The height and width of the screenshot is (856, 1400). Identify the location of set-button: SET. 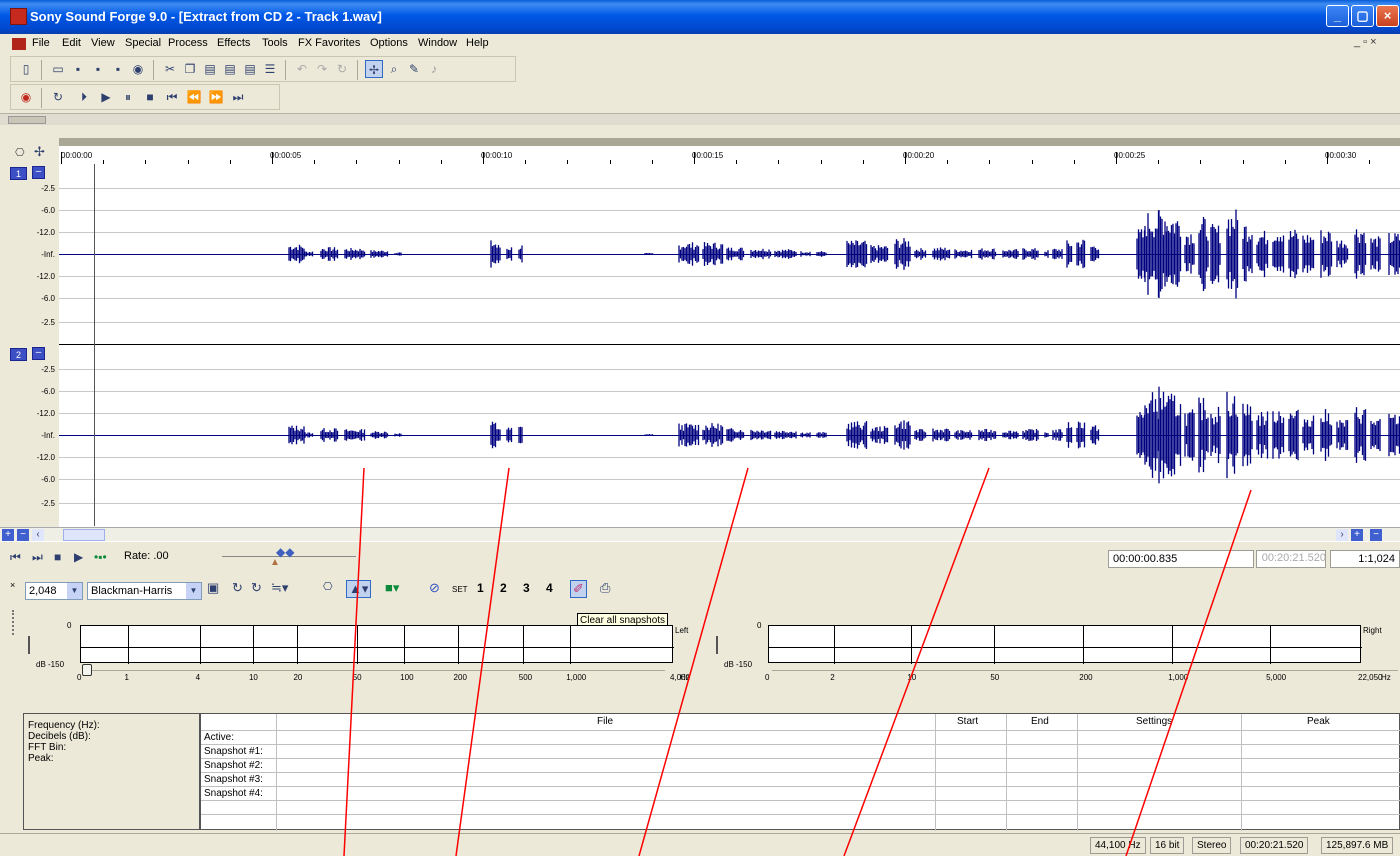
(460, 589).